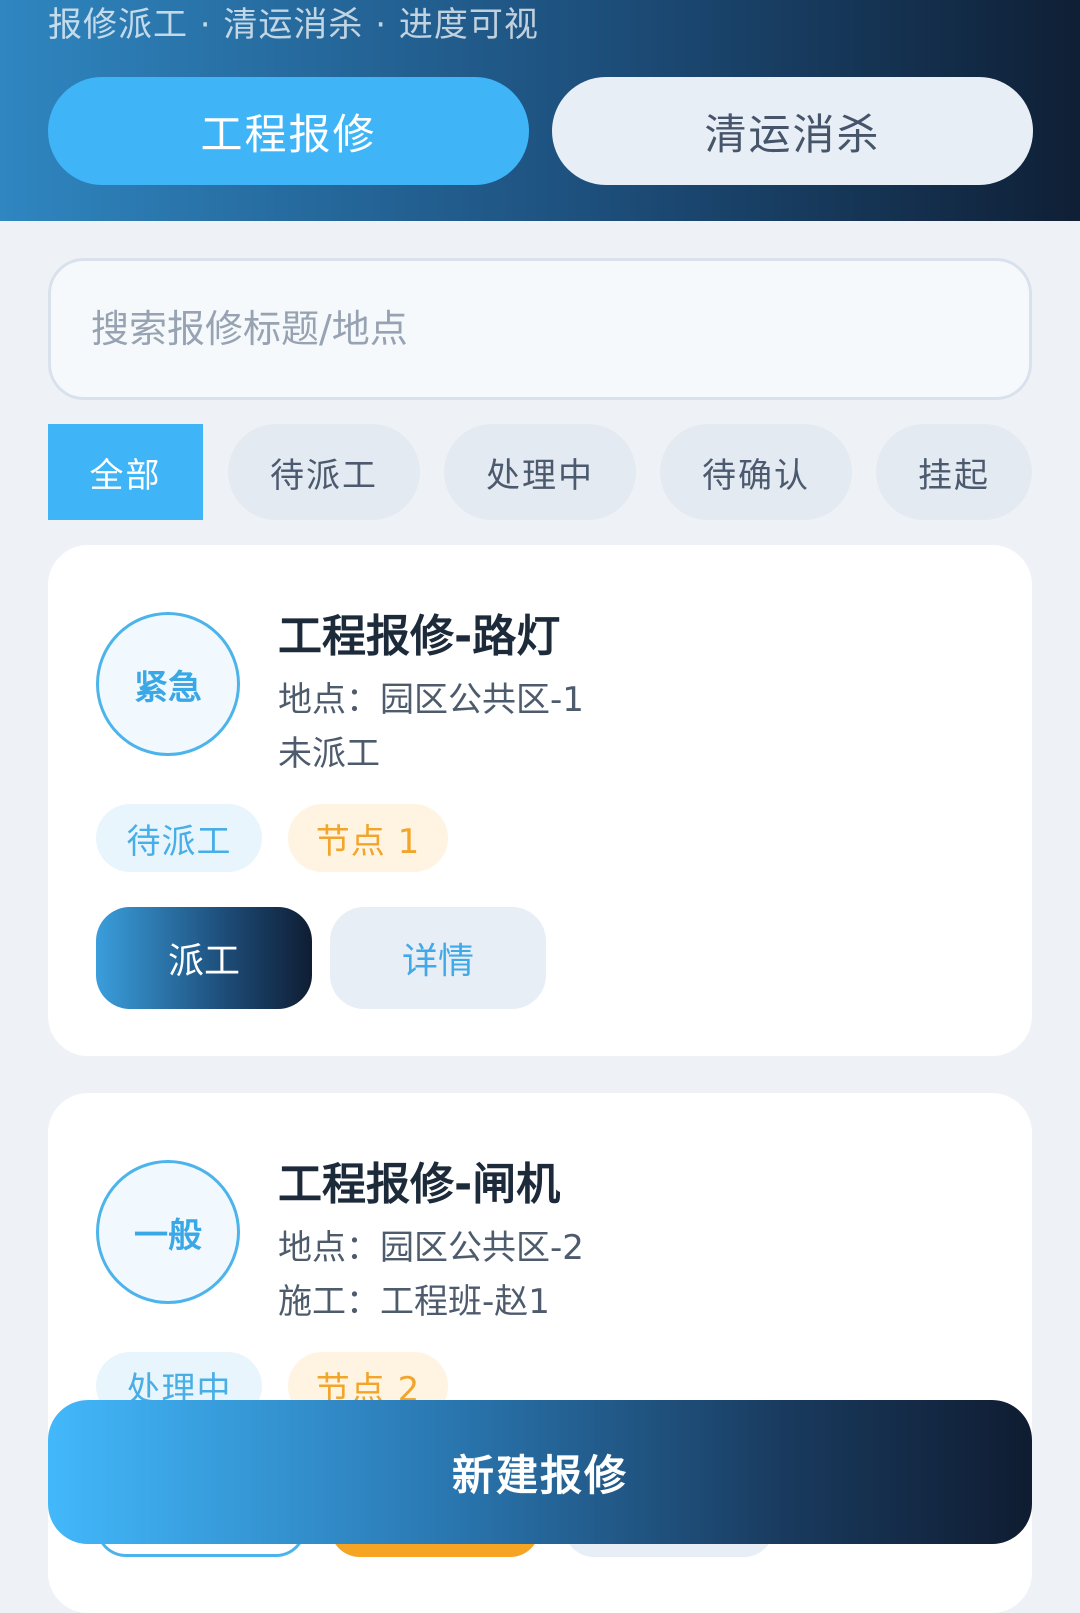 The height and width of the screenshot is (1613, 1080). I want to click on search-input, so click(560, 329).